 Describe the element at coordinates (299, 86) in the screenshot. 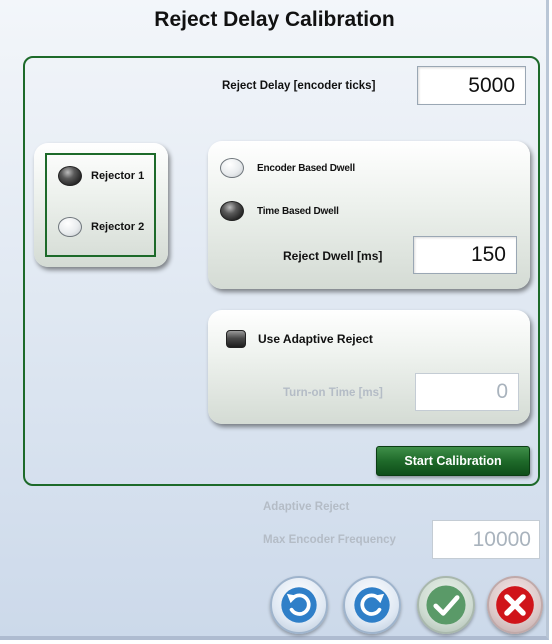

I see `reject-delay-label: Reject Delay [encoder ticks]` at that location.